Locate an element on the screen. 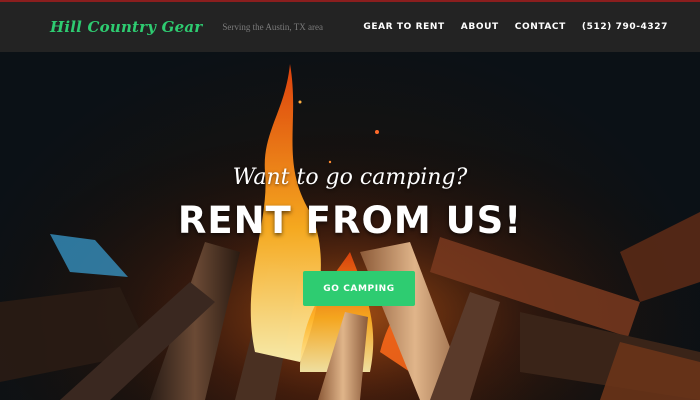 This screenshot has height=400, width=700. nav-link-phone: (512) 790-4327 is located at coordinates (625, 27).